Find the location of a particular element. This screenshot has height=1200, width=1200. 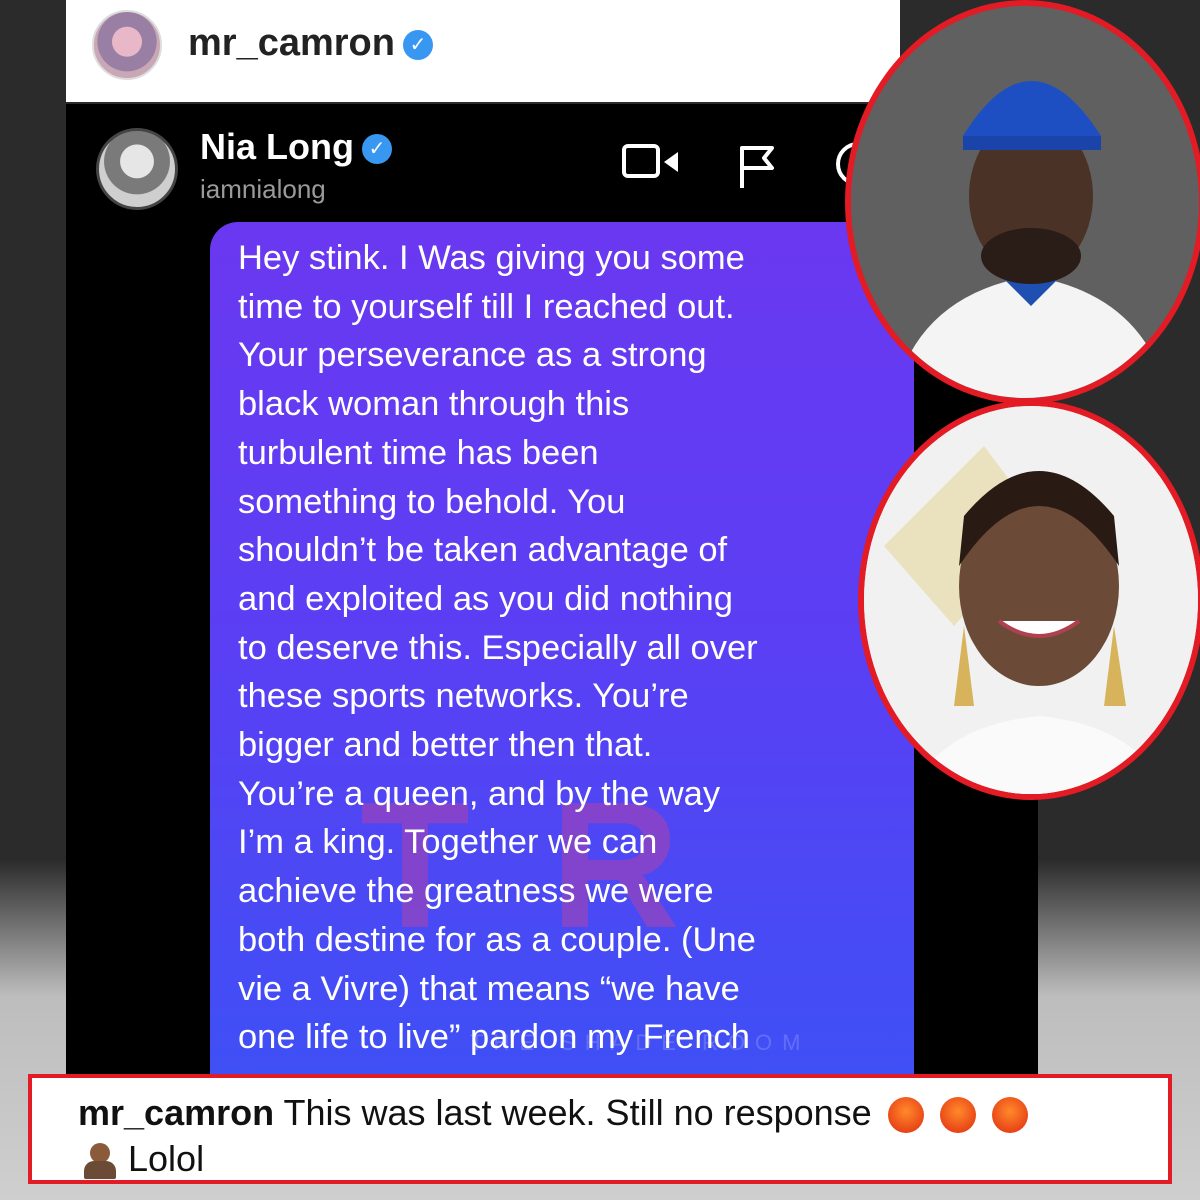

contact-handle: iamnialong is located at coordinates (263, 189).